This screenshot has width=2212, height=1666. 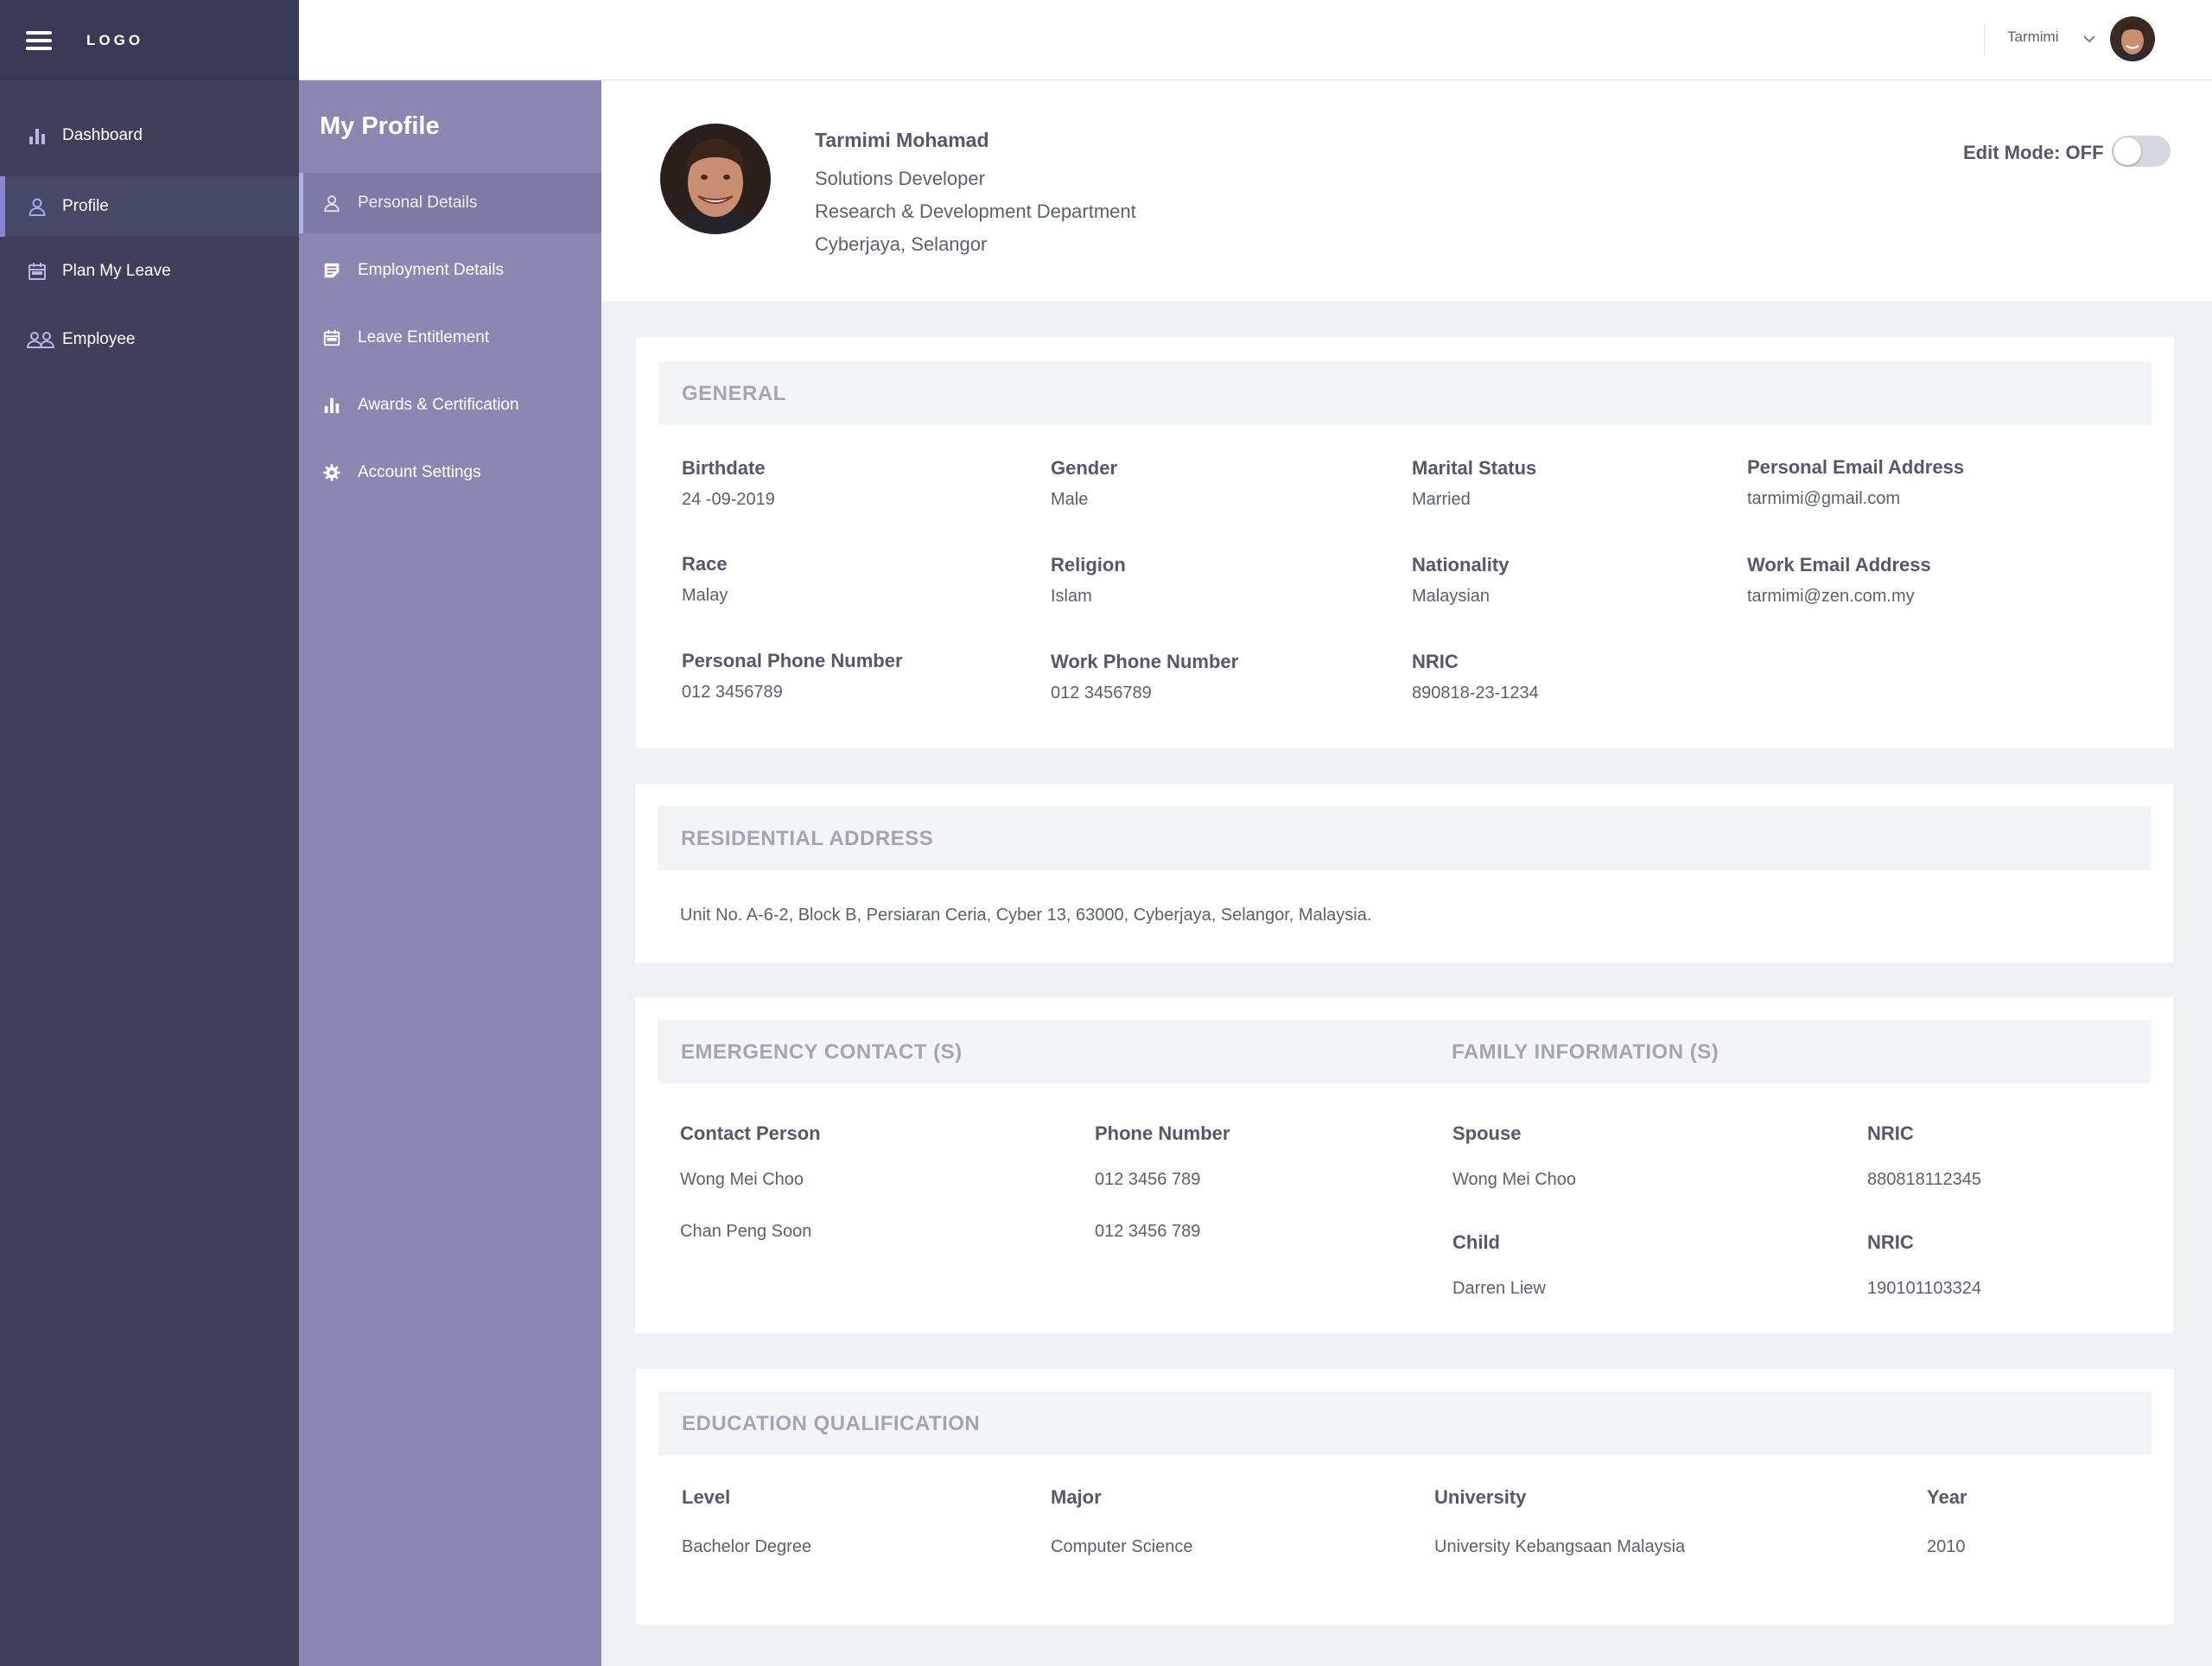 What do you see at coordinates (1823, 498) in the screenshot?
I see `field-value: tarmimi@gmail.com` at bounding box center [1823, 498].